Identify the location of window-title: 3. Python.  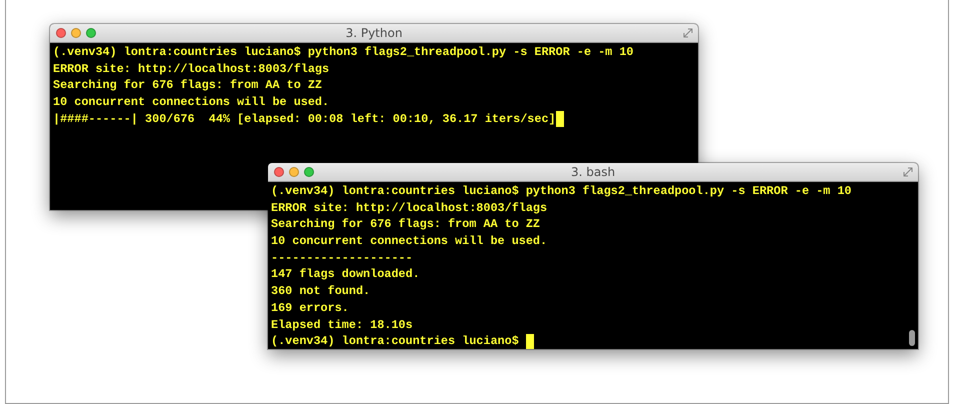
(374, 33).